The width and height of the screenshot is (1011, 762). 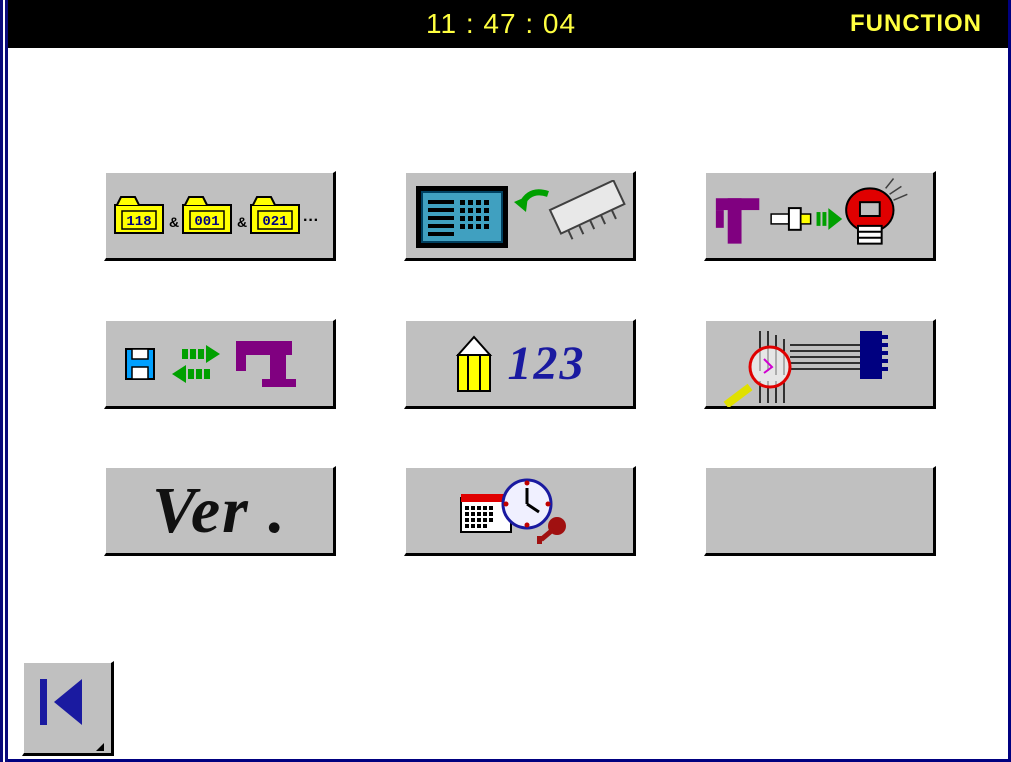 What do you see at coordinates (916, 23) in the screenshot?
I see `mode-title: FUNCTION` at bounding box center [916, 23].